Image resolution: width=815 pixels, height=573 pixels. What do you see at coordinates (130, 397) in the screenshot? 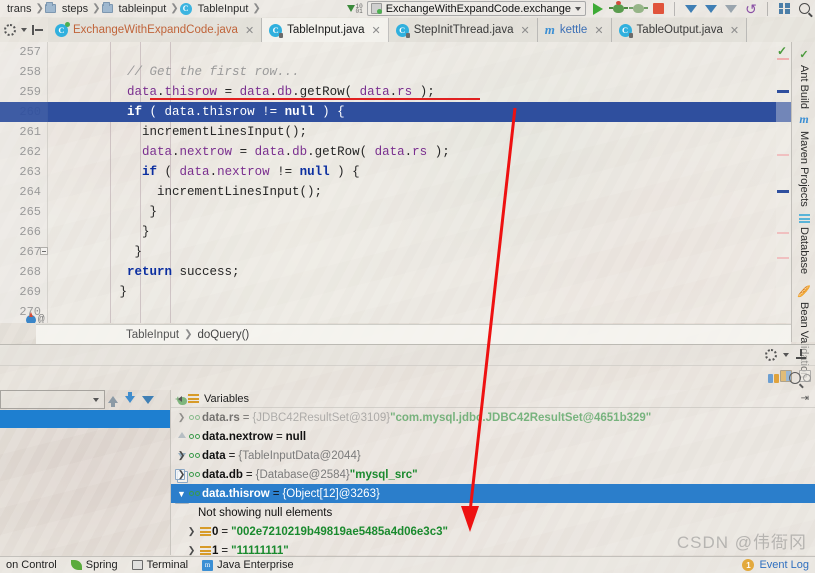
I see `step-down-button` at bounding box center [130, 397].